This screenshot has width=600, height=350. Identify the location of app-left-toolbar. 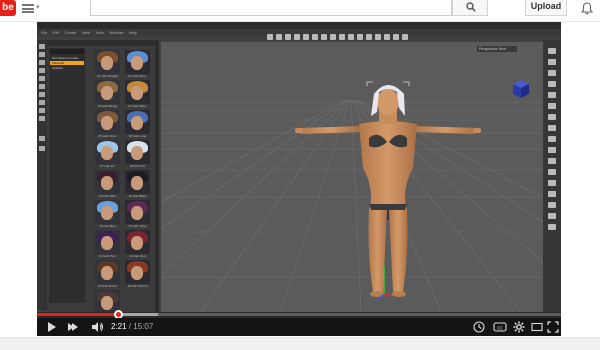
(42, 175).